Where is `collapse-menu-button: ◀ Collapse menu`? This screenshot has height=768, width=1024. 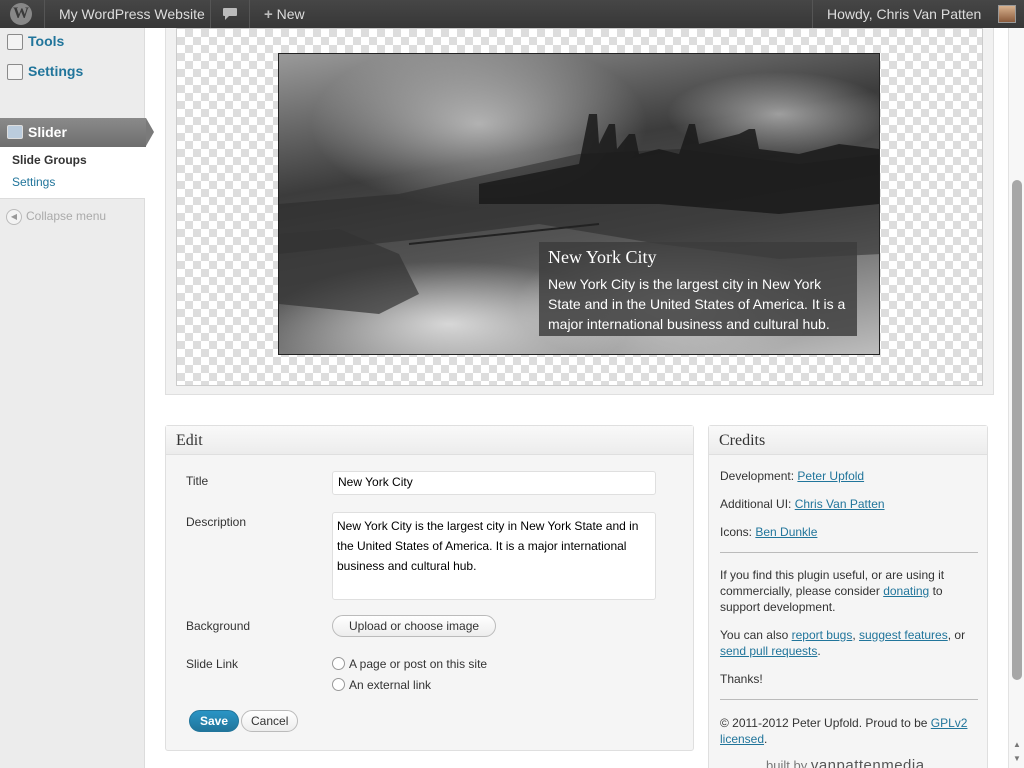
collapse-menu-button: ◀ Collapse menu is located at coordinates (56, 217).